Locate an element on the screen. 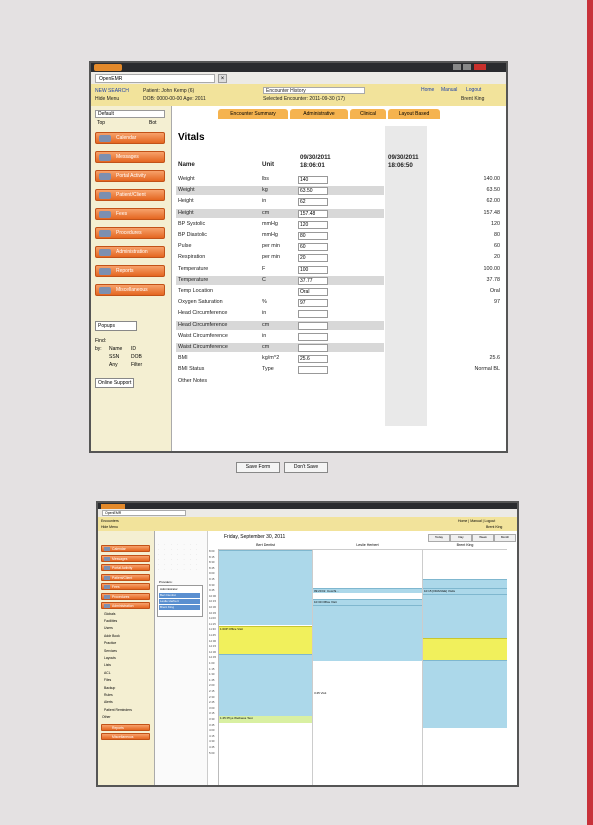 The height and width of the screenshot is (825, 593). calendar-nav-button: Today is located at coordinates (439, 538).